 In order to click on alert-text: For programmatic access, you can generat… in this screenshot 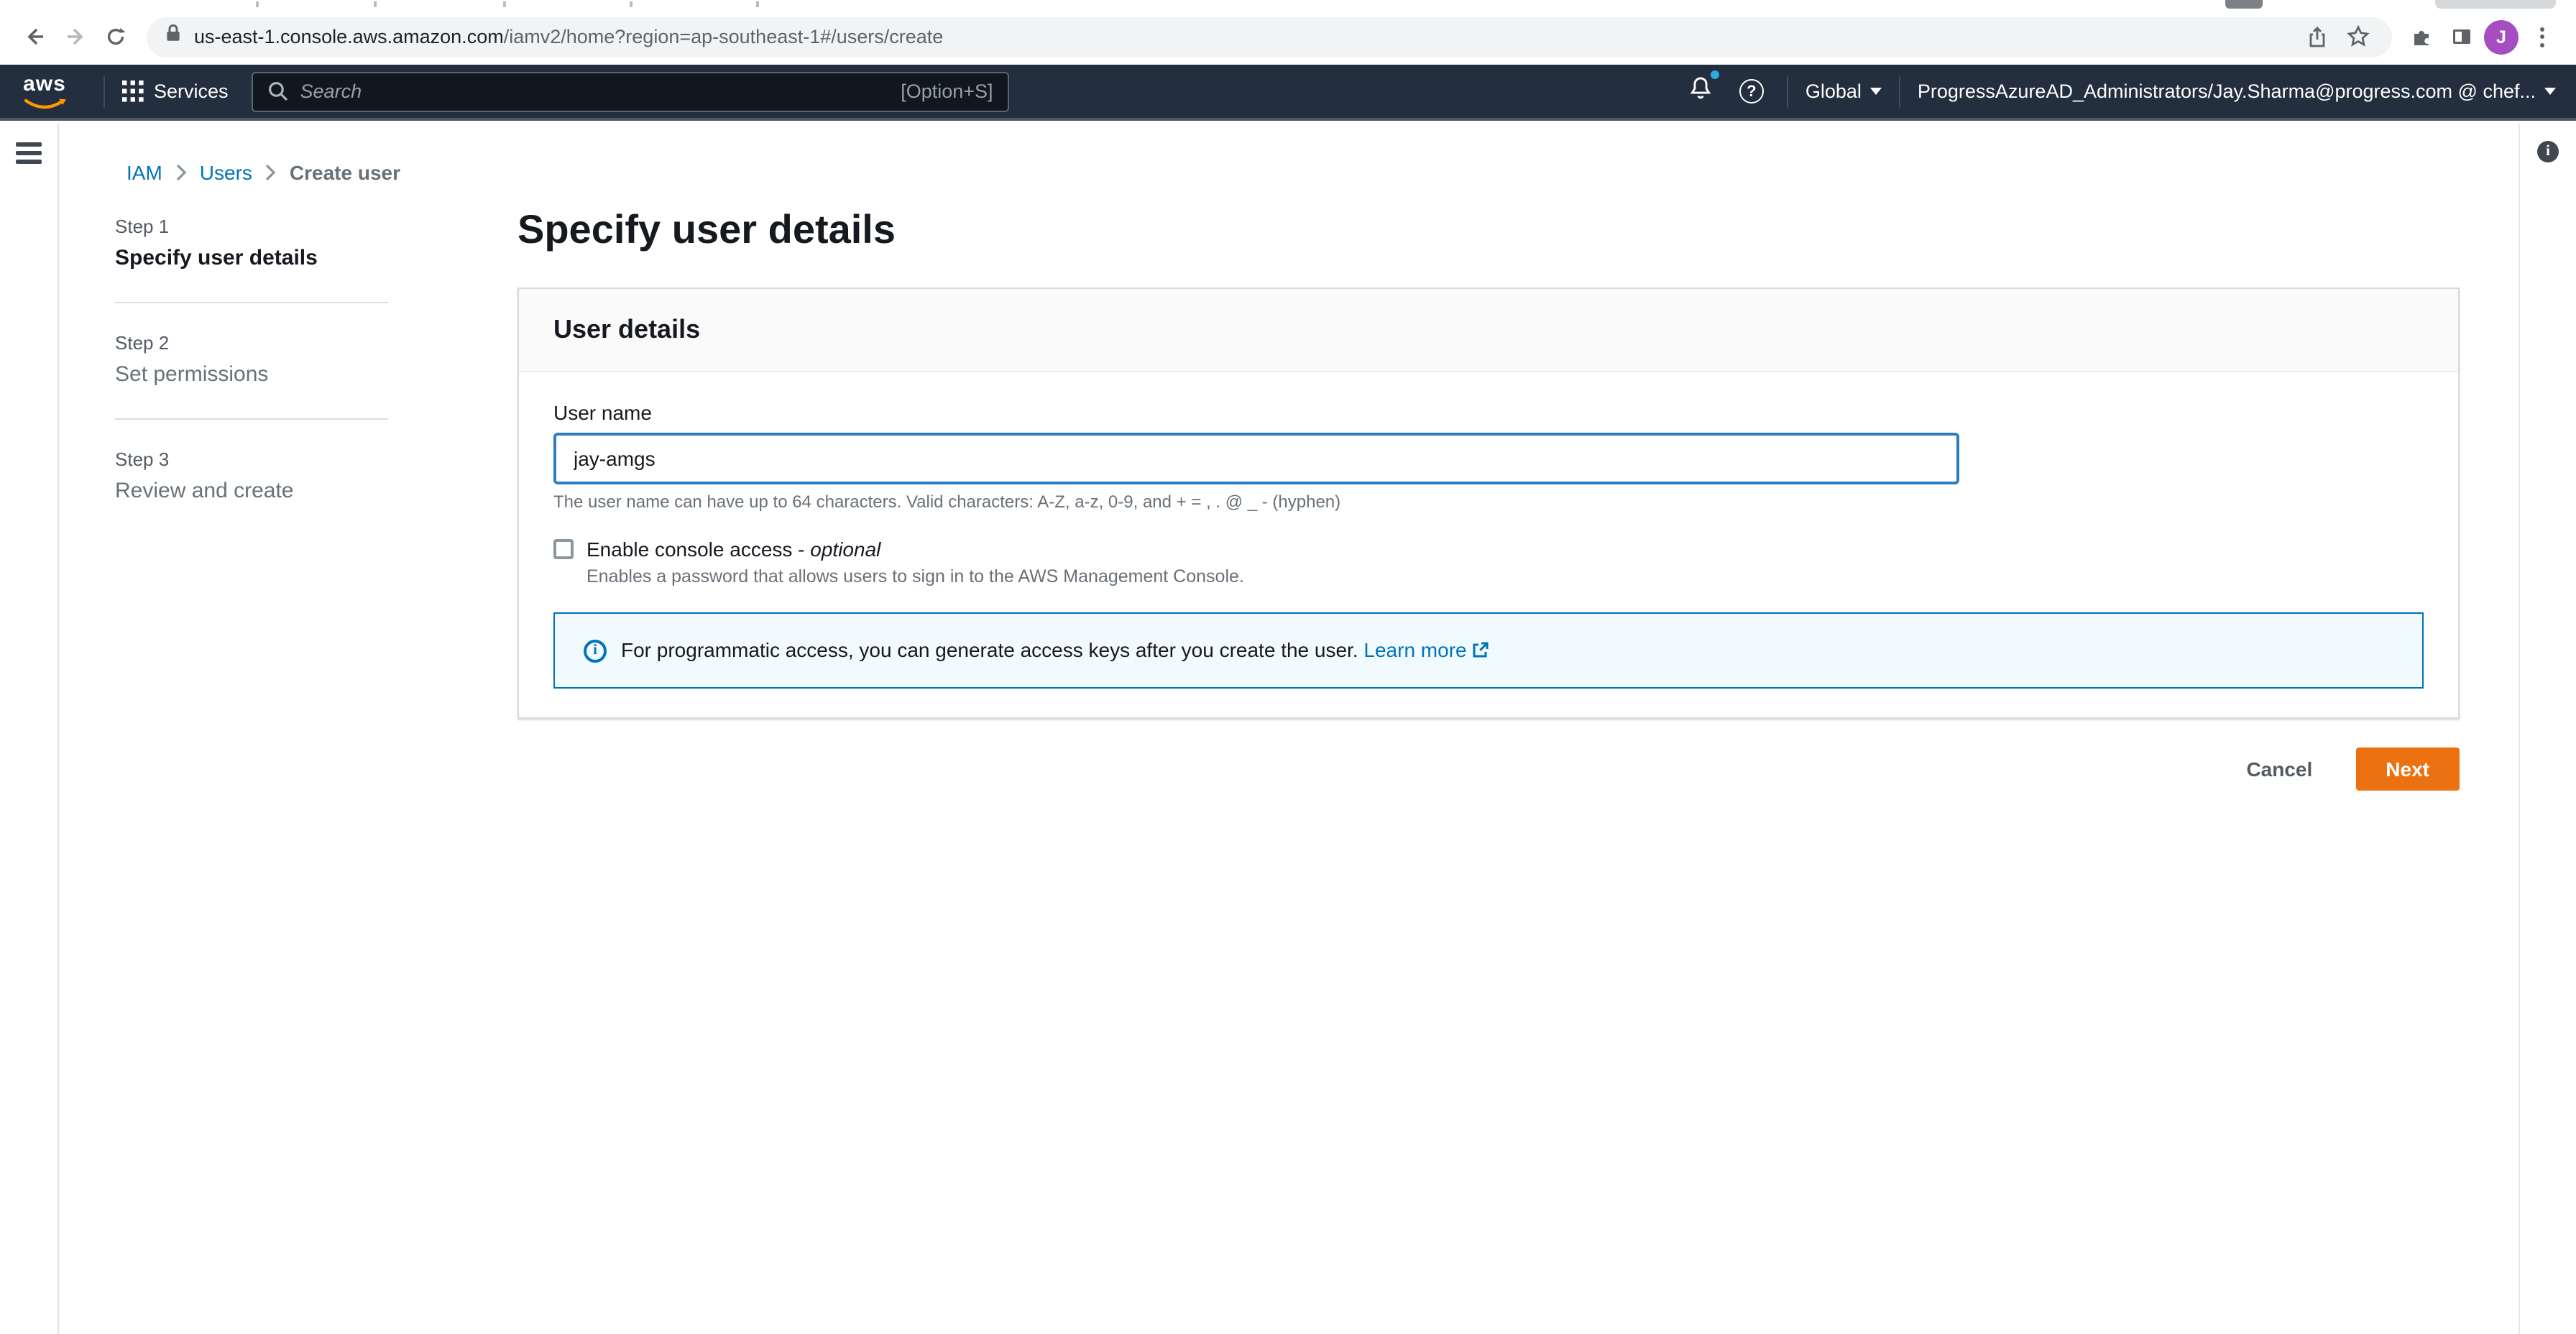, I will do `click(1055, 650)`.